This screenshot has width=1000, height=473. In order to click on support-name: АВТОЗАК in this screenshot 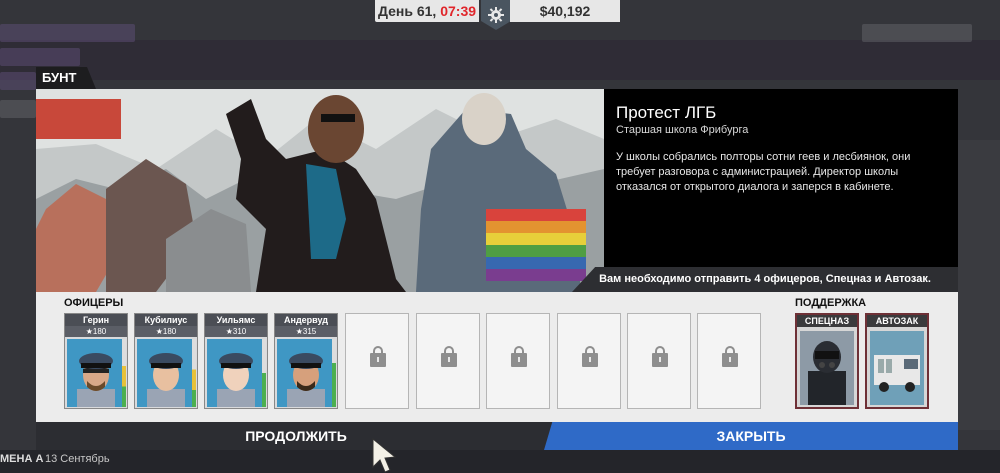, I will do `click(897, 321)`.